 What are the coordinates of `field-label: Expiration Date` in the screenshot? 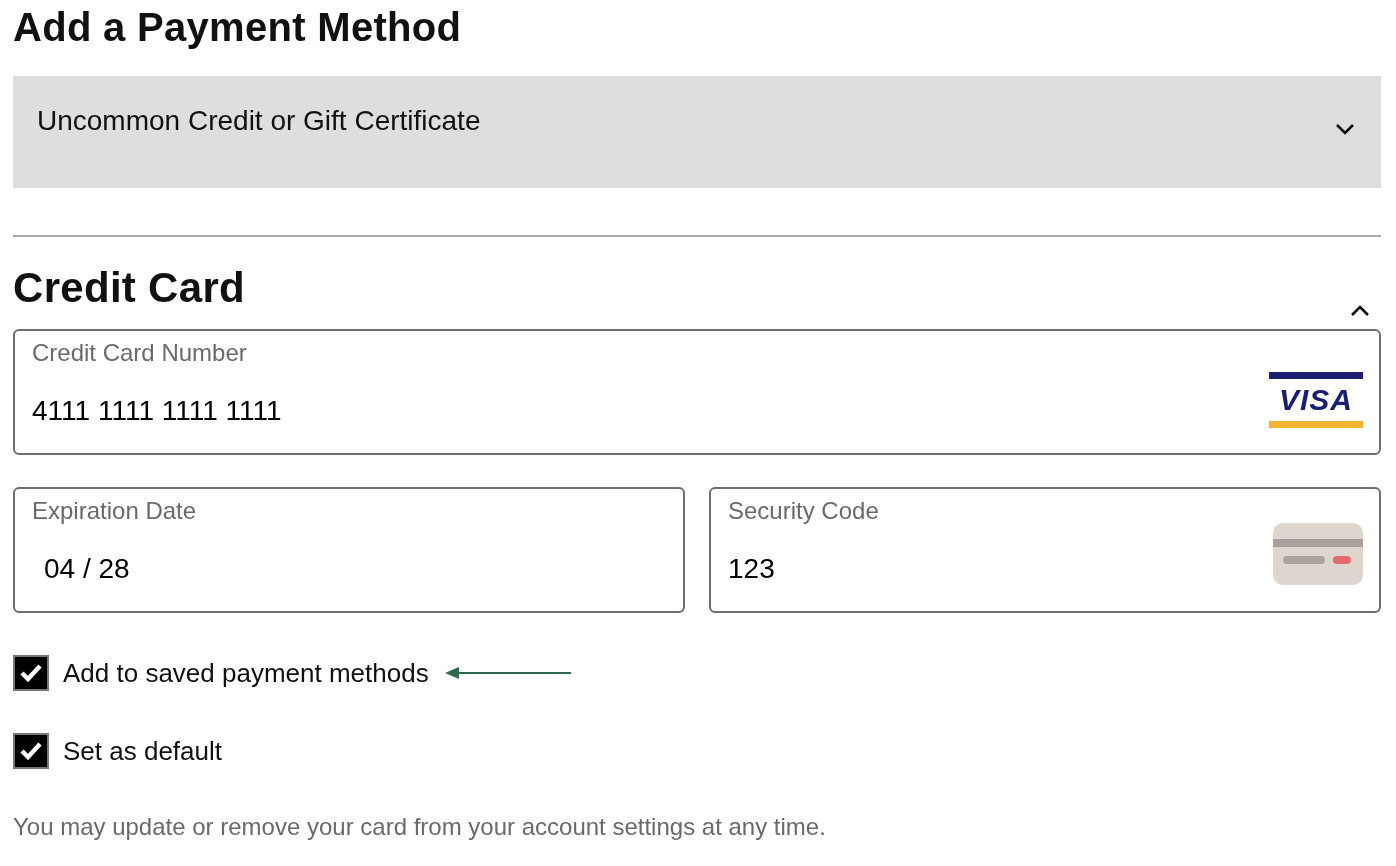 It's located at (115, 511).